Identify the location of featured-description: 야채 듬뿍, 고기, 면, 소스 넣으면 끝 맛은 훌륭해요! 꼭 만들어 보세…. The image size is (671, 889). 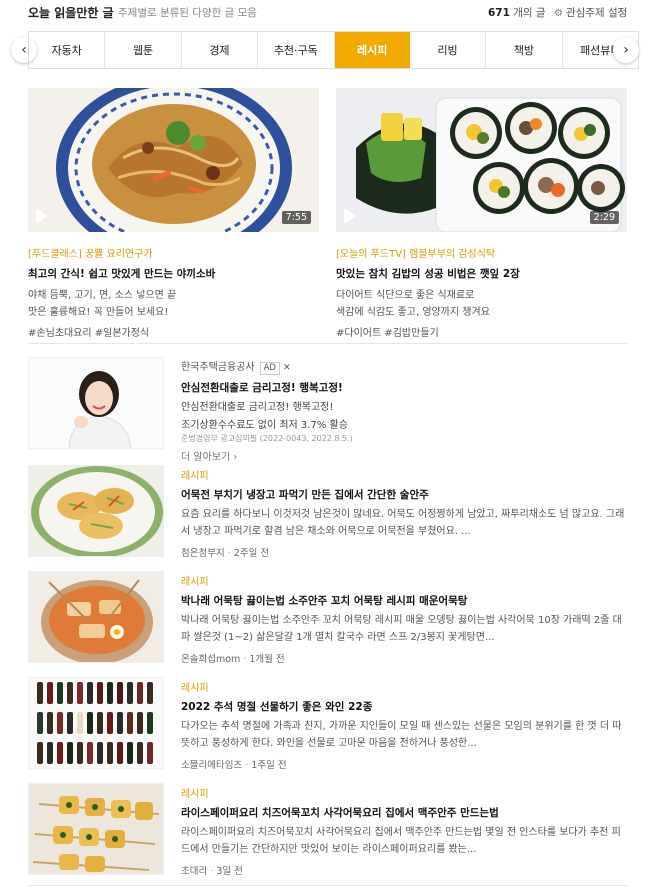
(173, 304).